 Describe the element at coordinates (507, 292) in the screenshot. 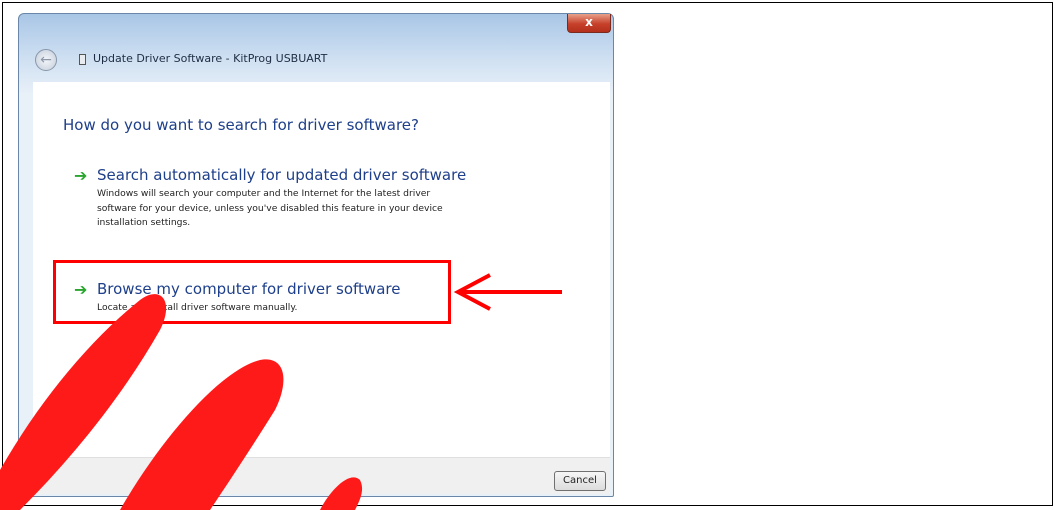

I see `pointer-arrow-icon` at that location.